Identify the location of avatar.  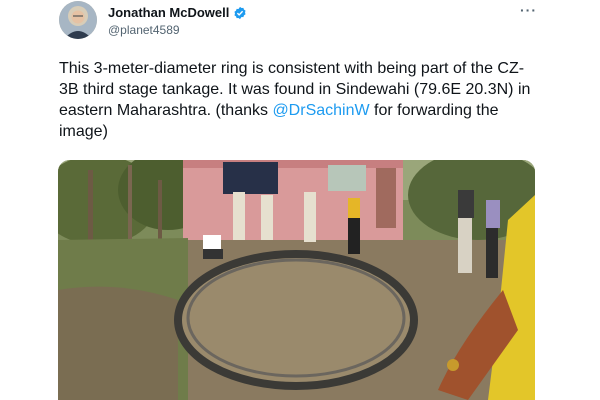
(78, 20).